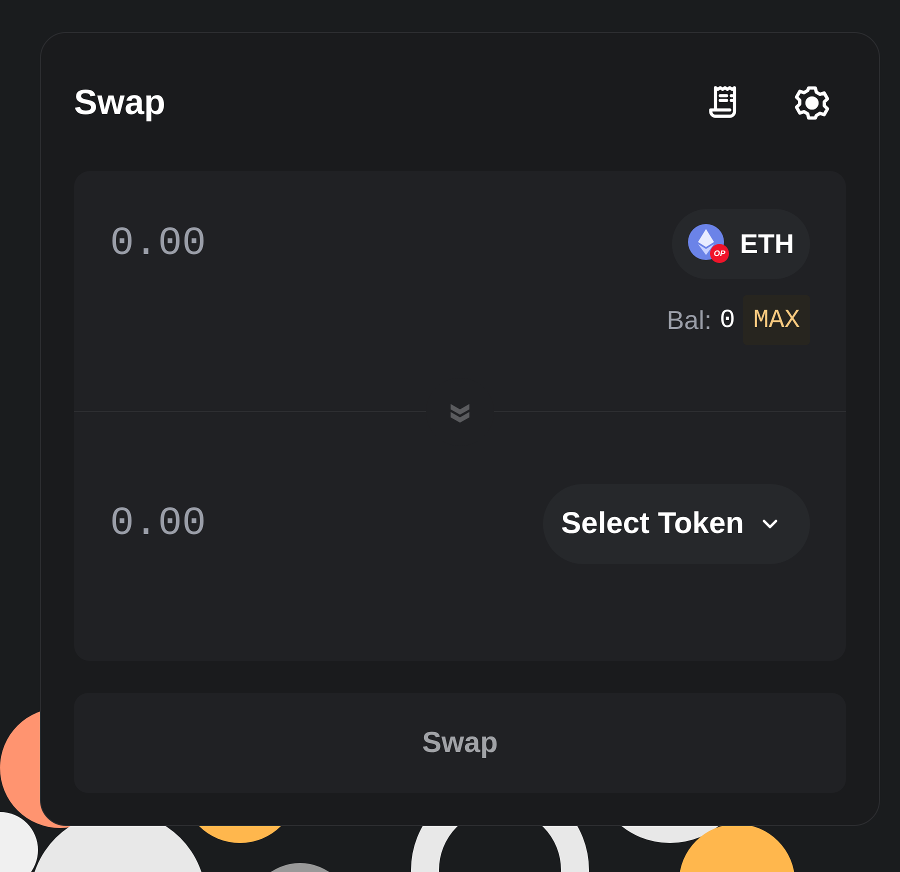  I want to click on balance-label: Bal:, so click(689, 320).